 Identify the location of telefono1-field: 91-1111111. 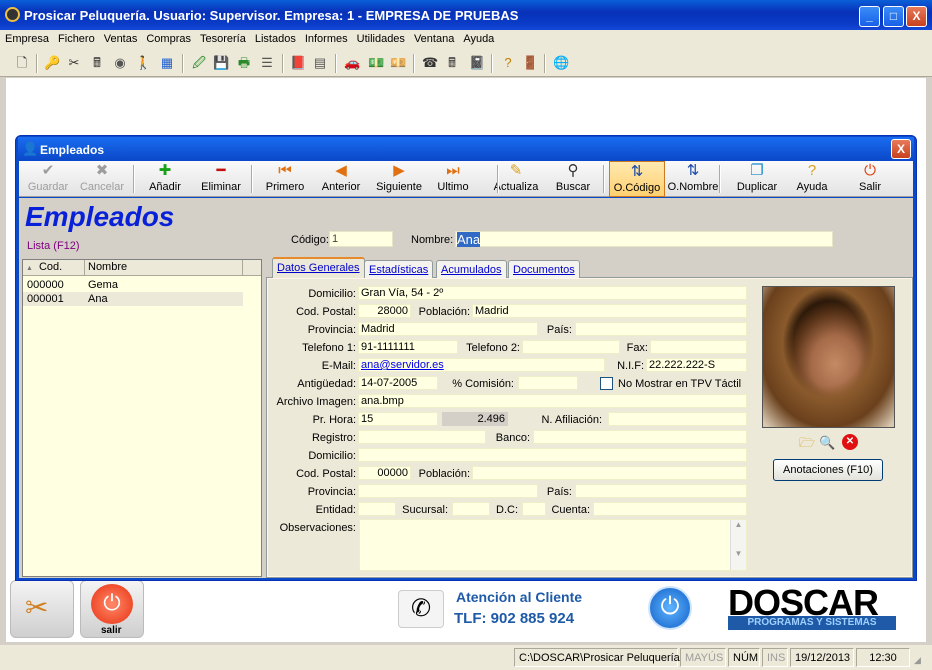
(408, 347).